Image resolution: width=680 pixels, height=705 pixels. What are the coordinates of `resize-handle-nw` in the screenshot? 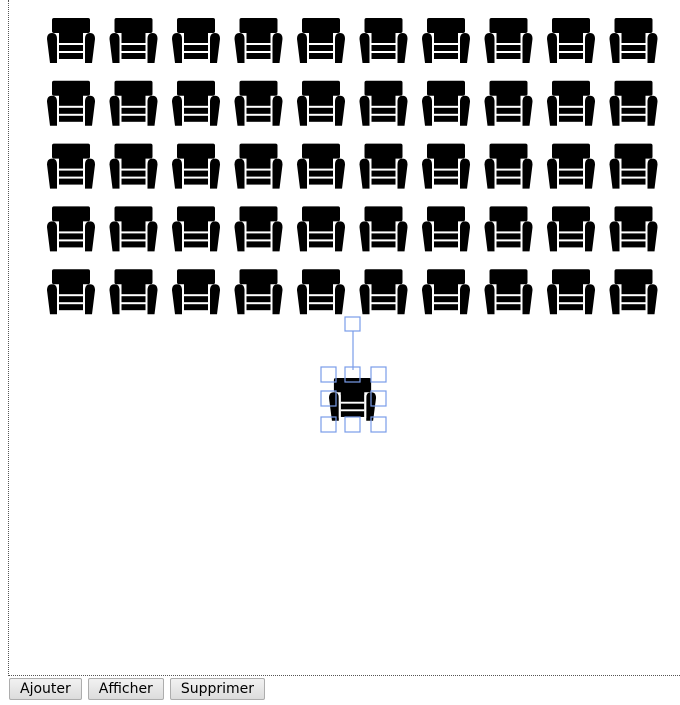 It's located at (328, 374).